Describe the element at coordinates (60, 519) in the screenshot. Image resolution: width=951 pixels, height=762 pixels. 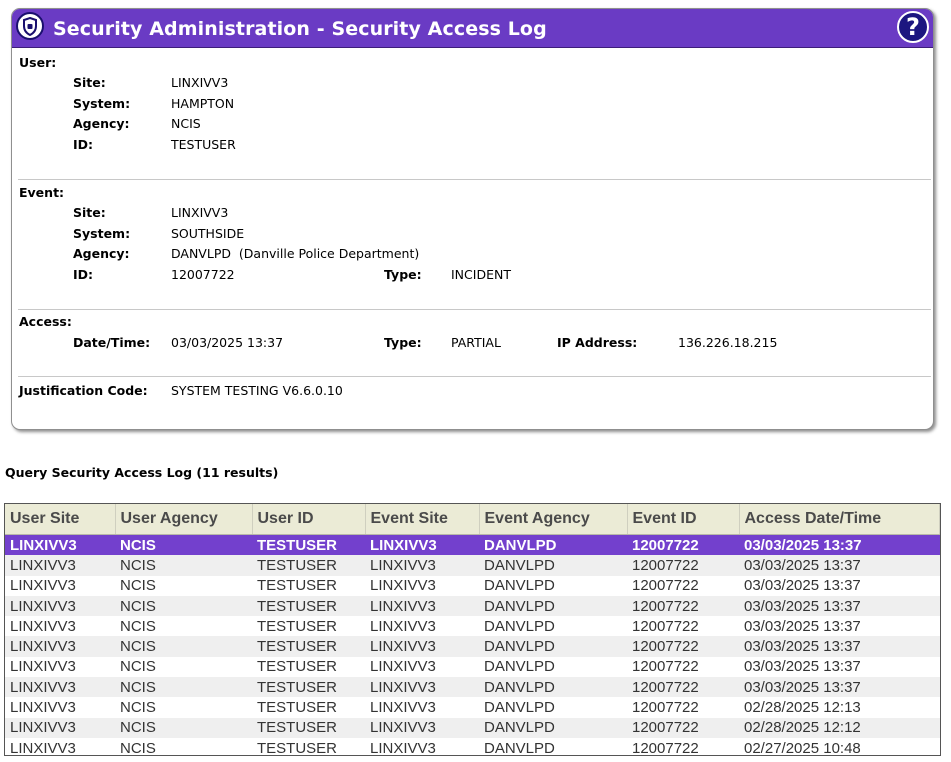
I see `column-header: User Site` at that location.